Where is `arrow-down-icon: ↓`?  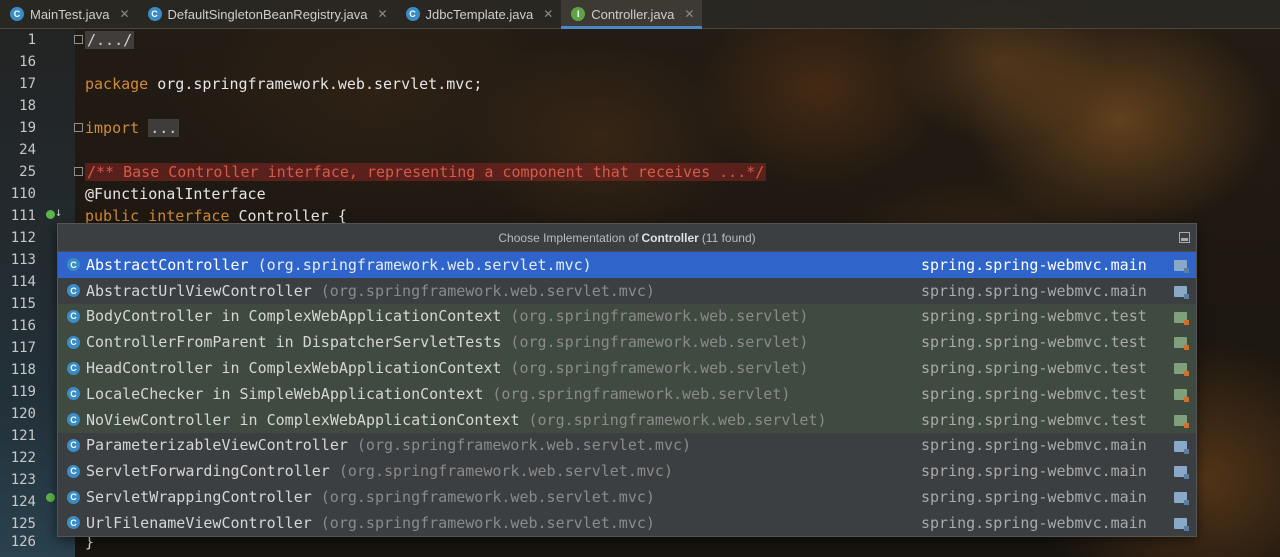
arrow-down-icon: ↓ is located at coordinates (58, 212).